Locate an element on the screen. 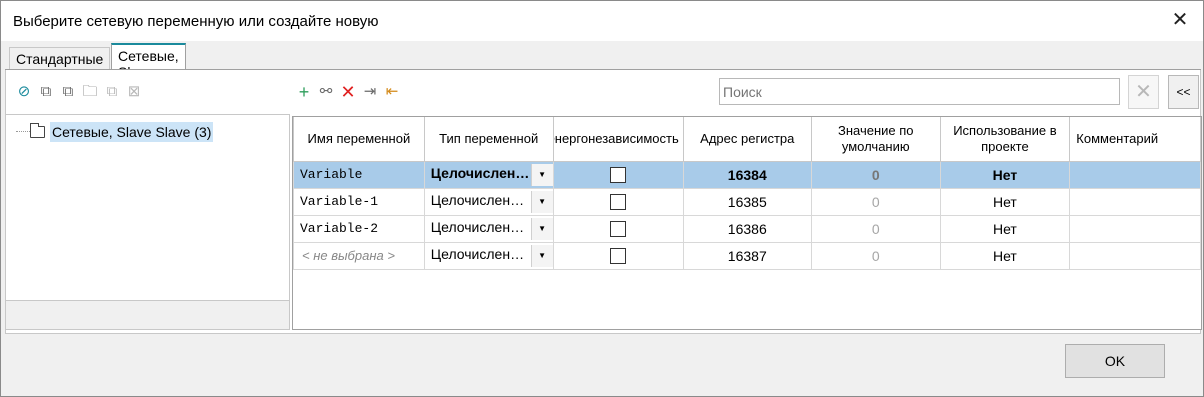  variable-name: Variable is located at coordinates (359, 174).